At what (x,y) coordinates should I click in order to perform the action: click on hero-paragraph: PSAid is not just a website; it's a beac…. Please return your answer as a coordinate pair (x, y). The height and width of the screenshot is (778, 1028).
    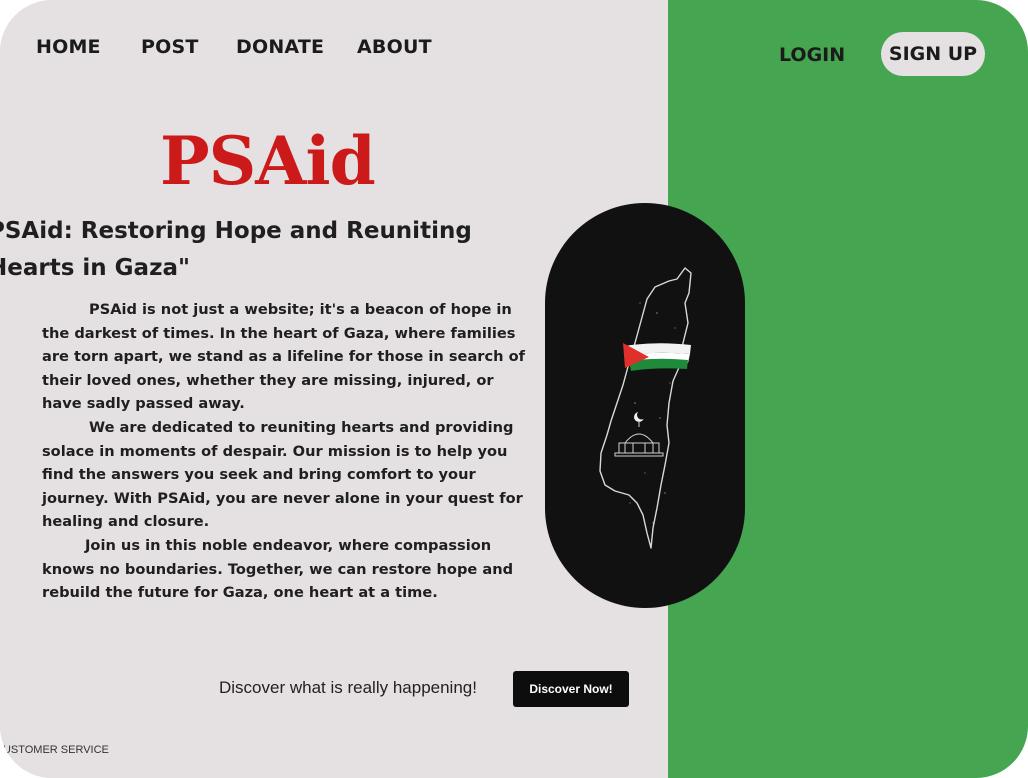
    Looking at the image, I should click on (283, 357).